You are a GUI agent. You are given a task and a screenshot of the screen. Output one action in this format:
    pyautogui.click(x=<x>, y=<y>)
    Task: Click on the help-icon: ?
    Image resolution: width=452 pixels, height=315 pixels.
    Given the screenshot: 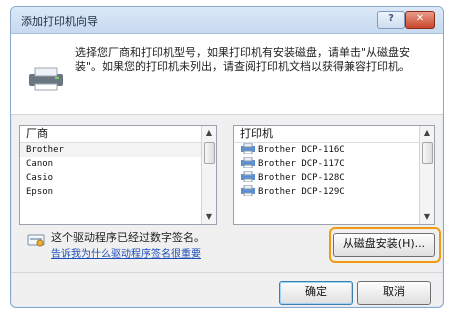 What is the action you would take?
    pyautogui.click(x=391, y=18)
    